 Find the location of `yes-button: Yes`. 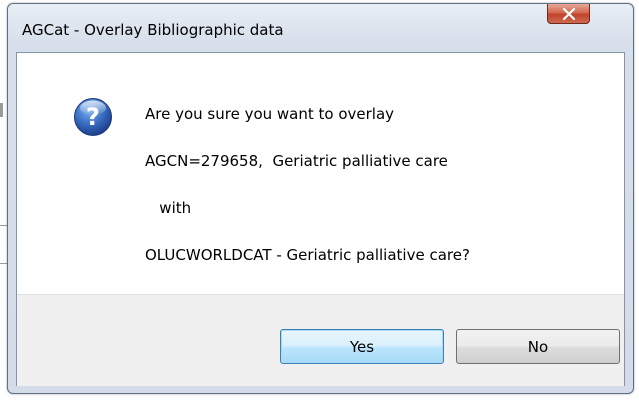

yes-button: Yes is located at coordinates (362, 346).